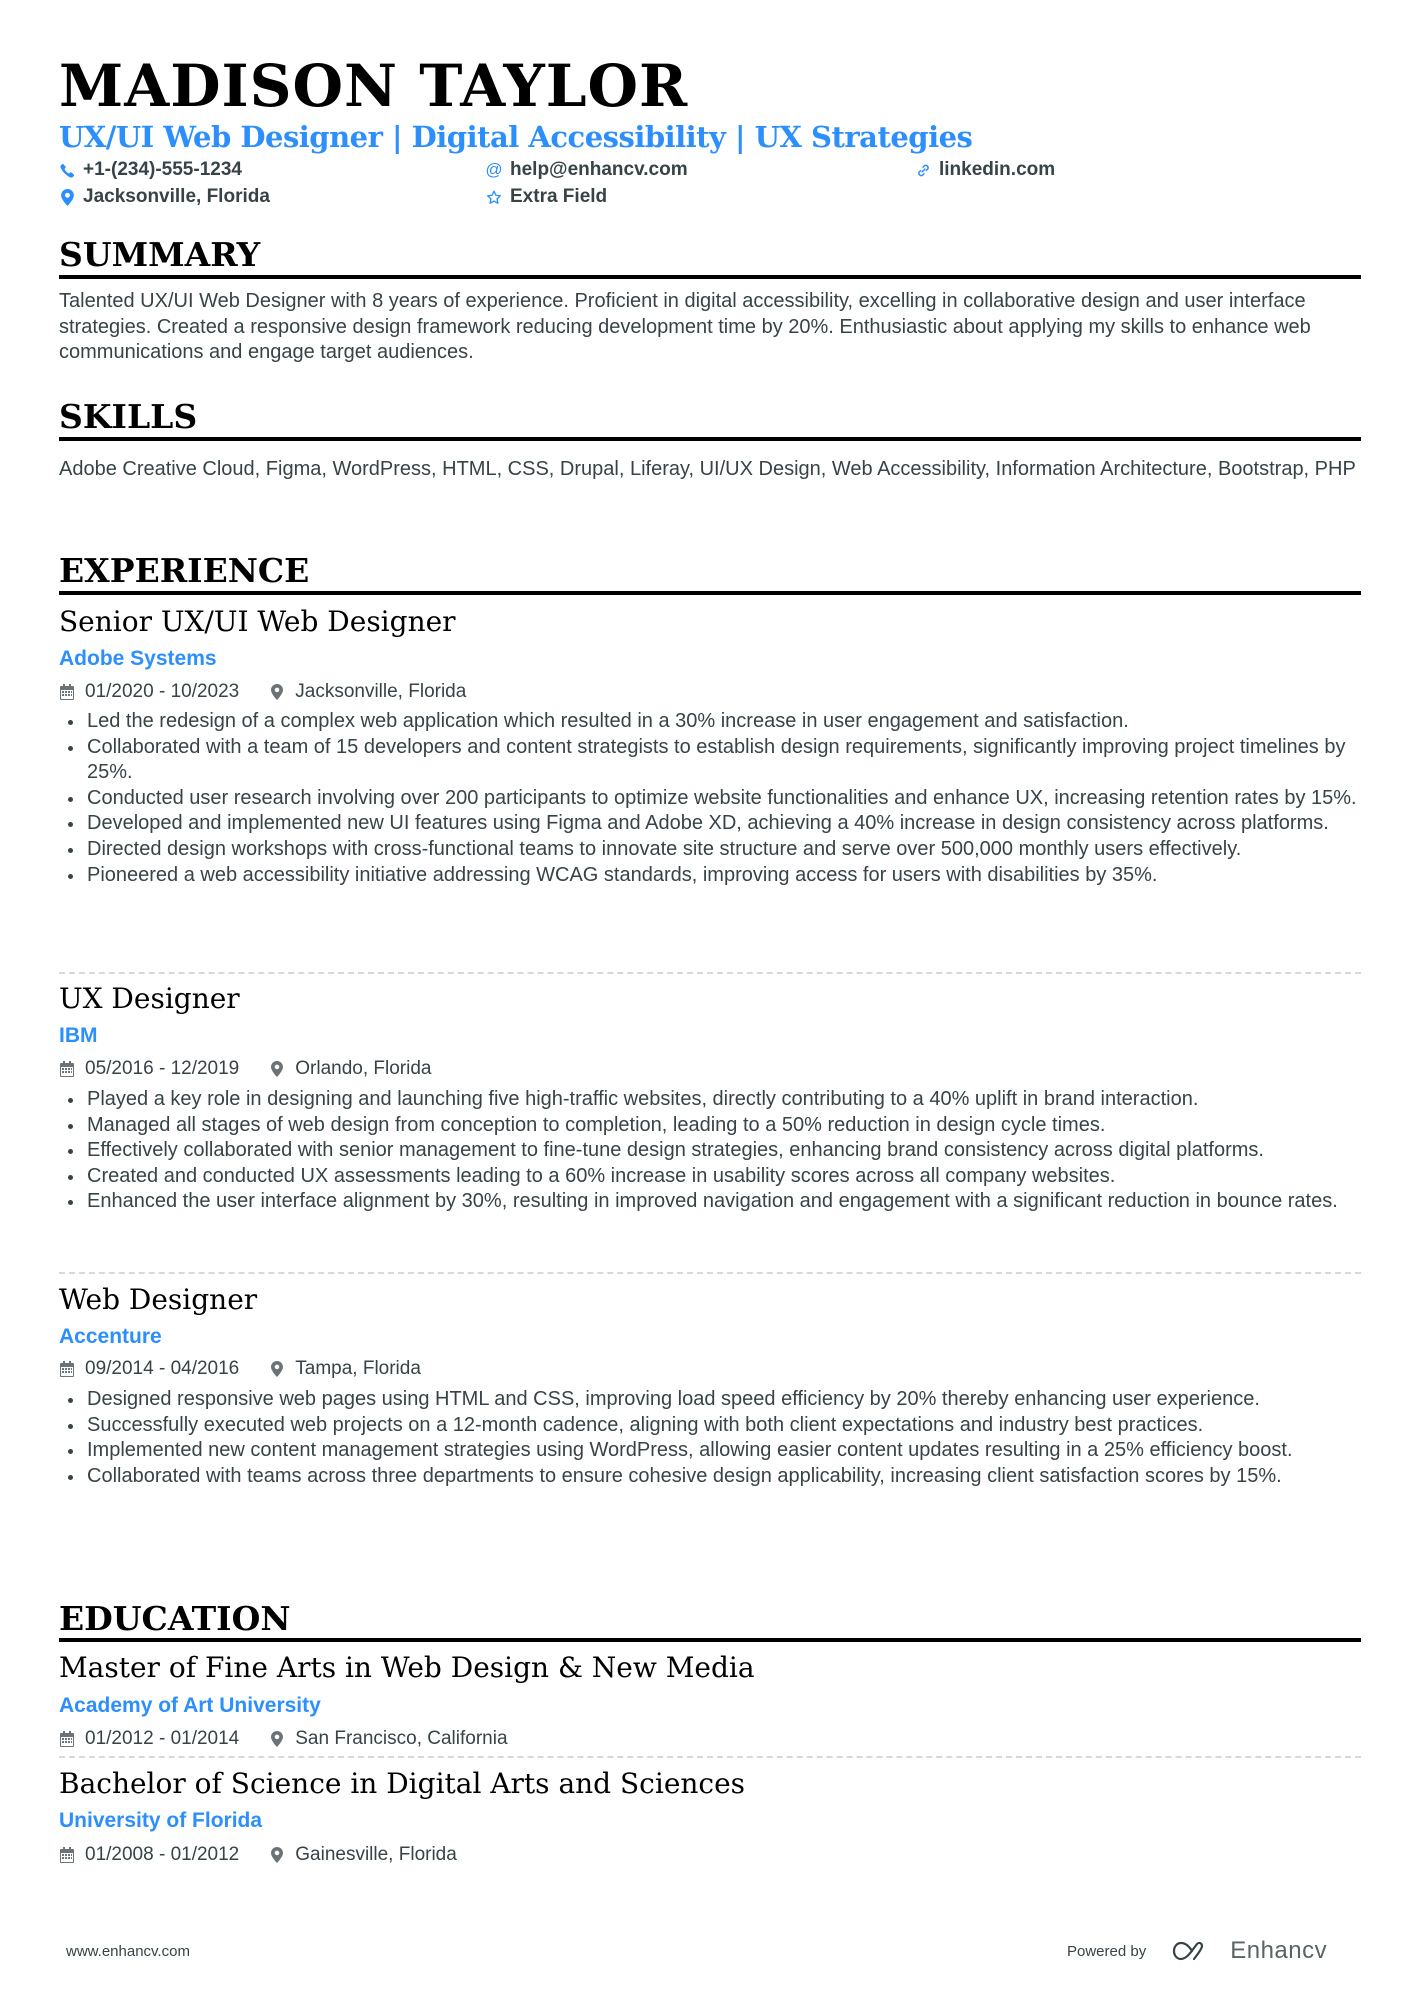 The height and width of the screenshot is (1995, 1410). Describe the element at coordinates (160, 254) in the screenshot. I see `summary-heading: SUMMARY` at that location.